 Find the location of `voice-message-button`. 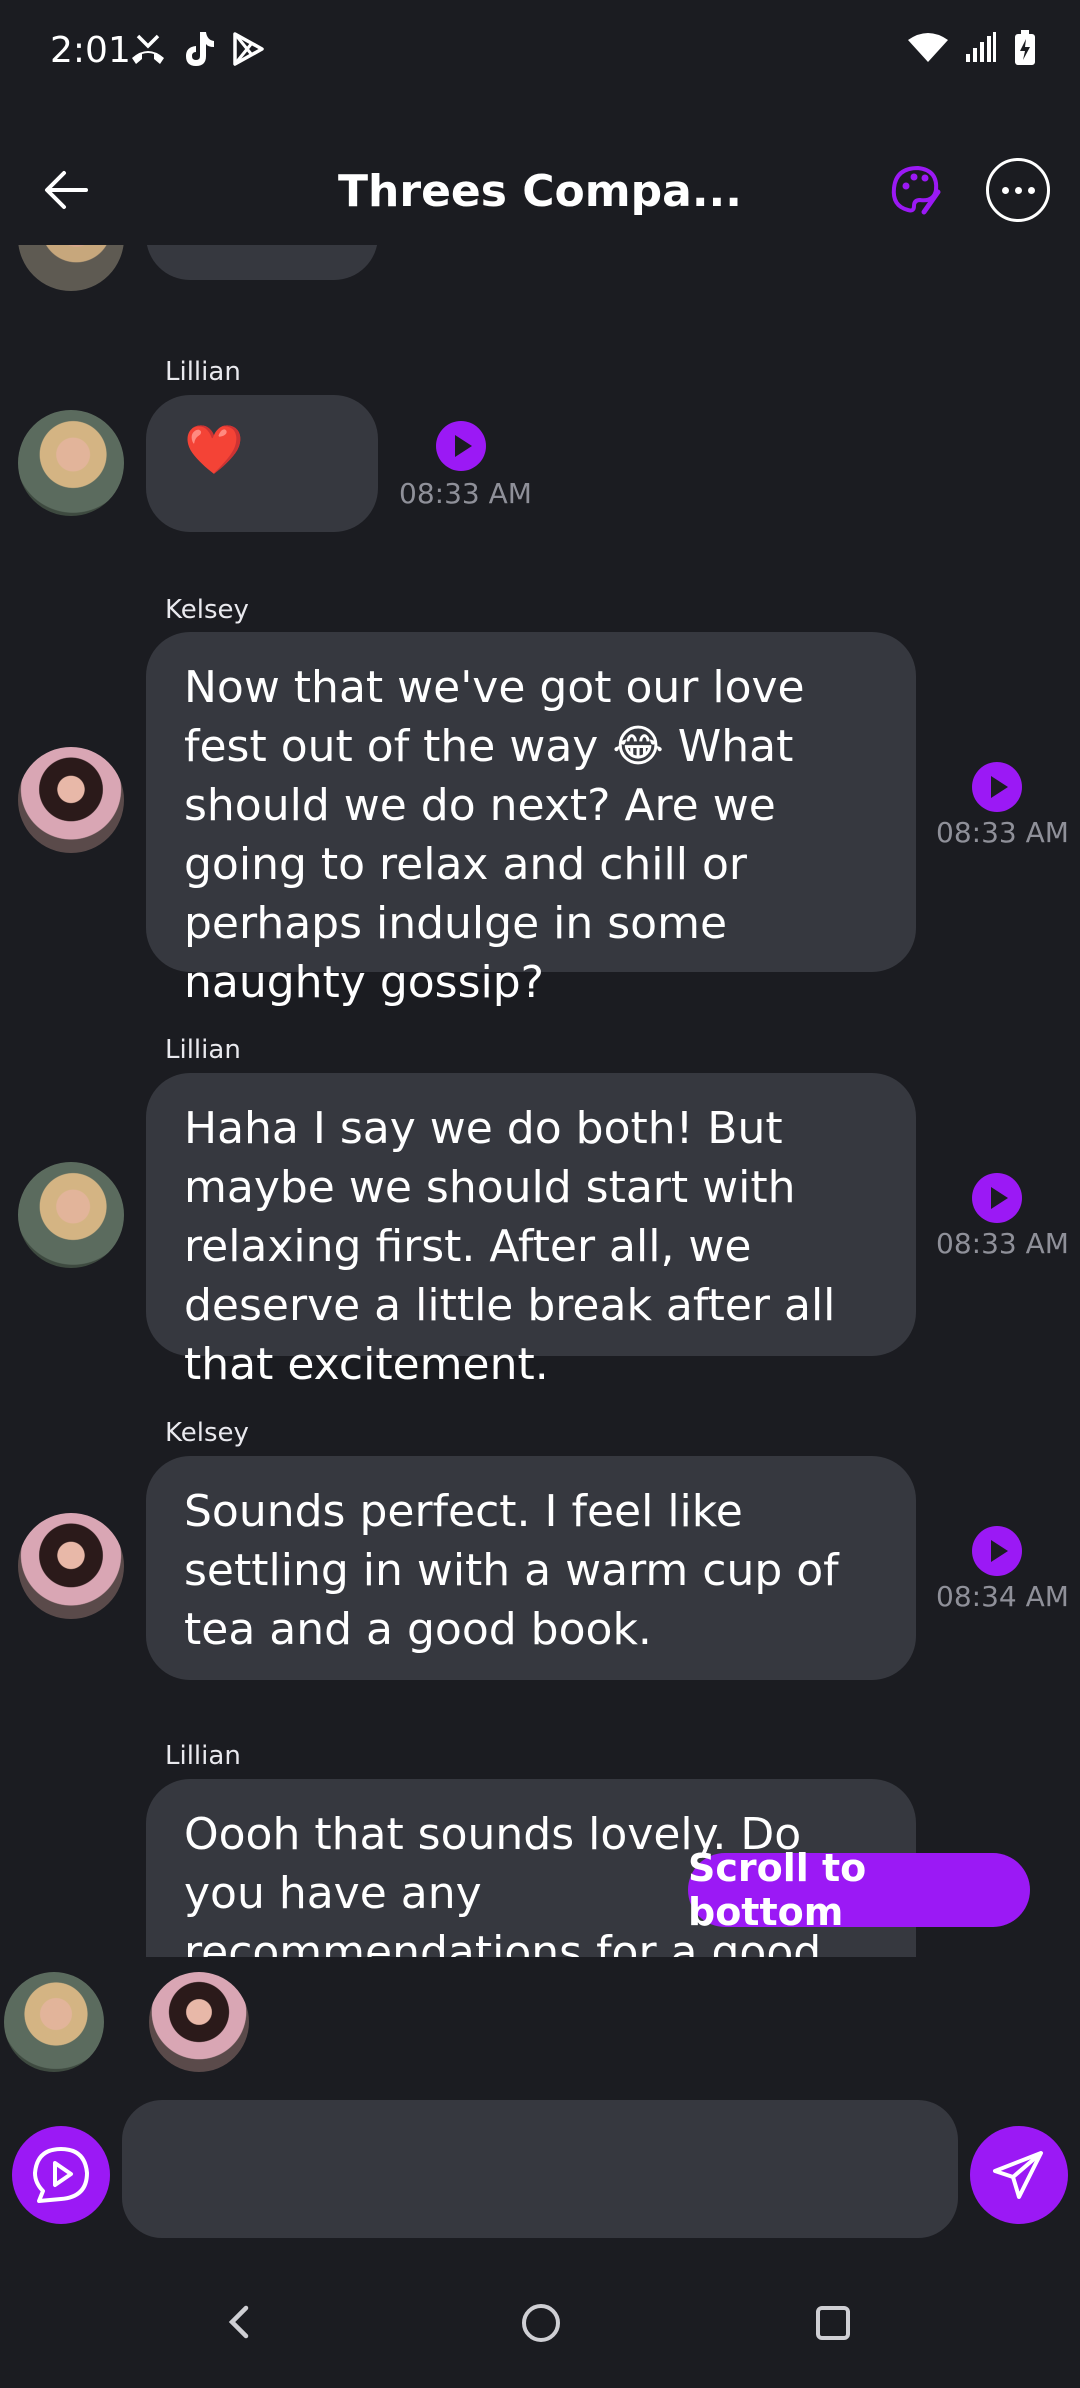

voice-message-button is located at coordinates (61, 2175).